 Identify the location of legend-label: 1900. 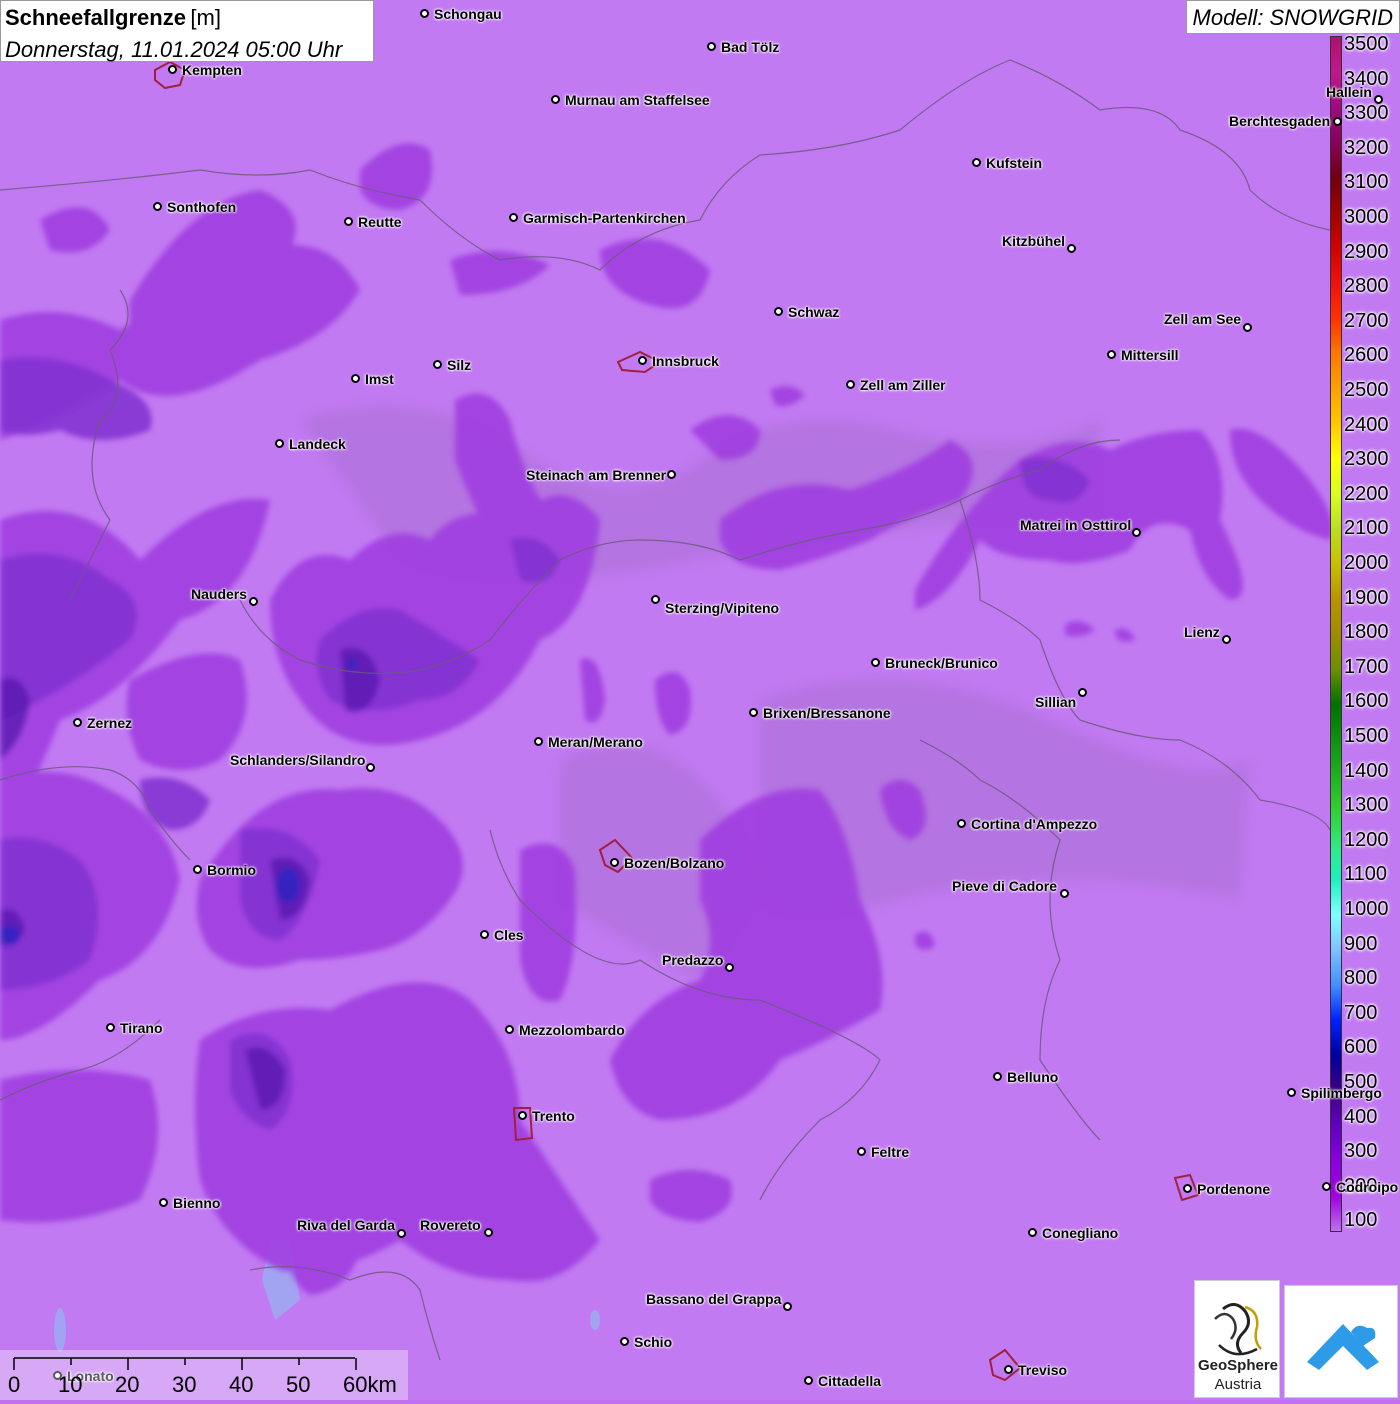
(1366, 597).